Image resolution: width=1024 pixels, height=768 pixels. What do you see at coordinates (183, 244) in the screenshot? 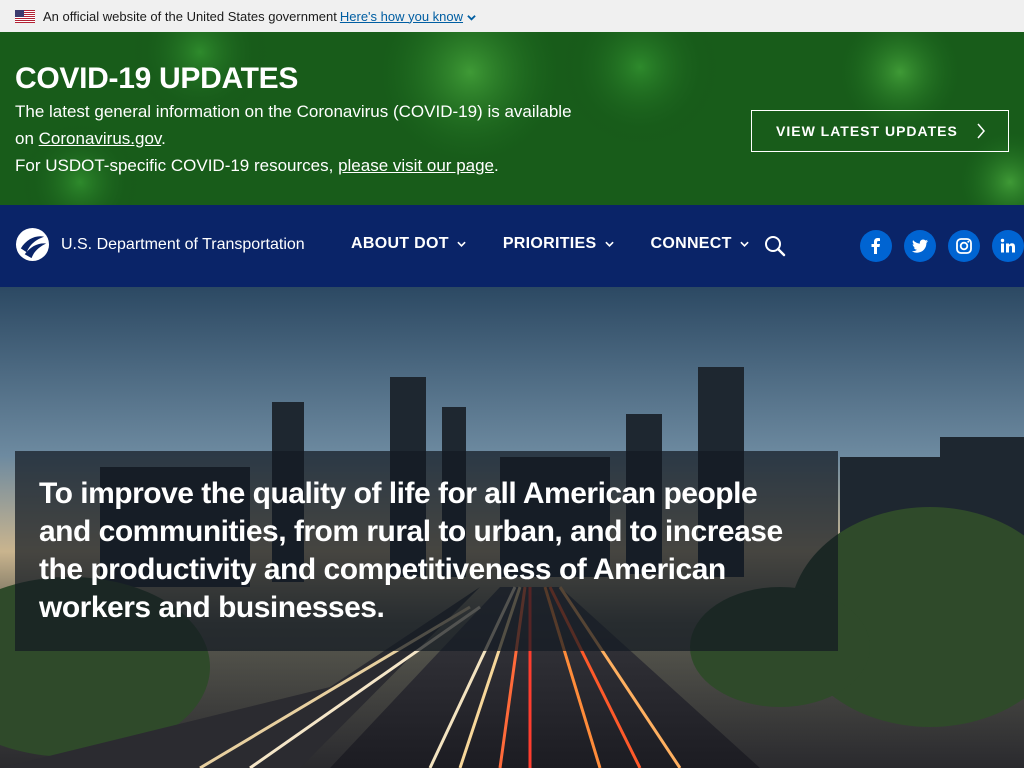
I see `dot-logo-text: U.S. Department of Transportation` at bounding box center [183, 244].